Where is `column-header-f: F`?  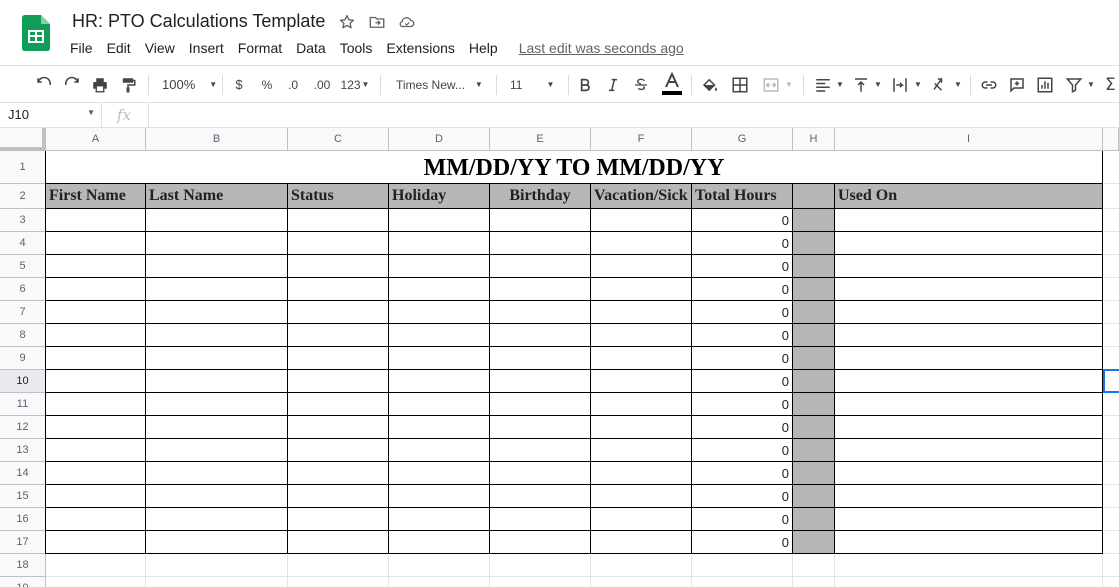
column-header-f: F is located at coordinates (641, 139).